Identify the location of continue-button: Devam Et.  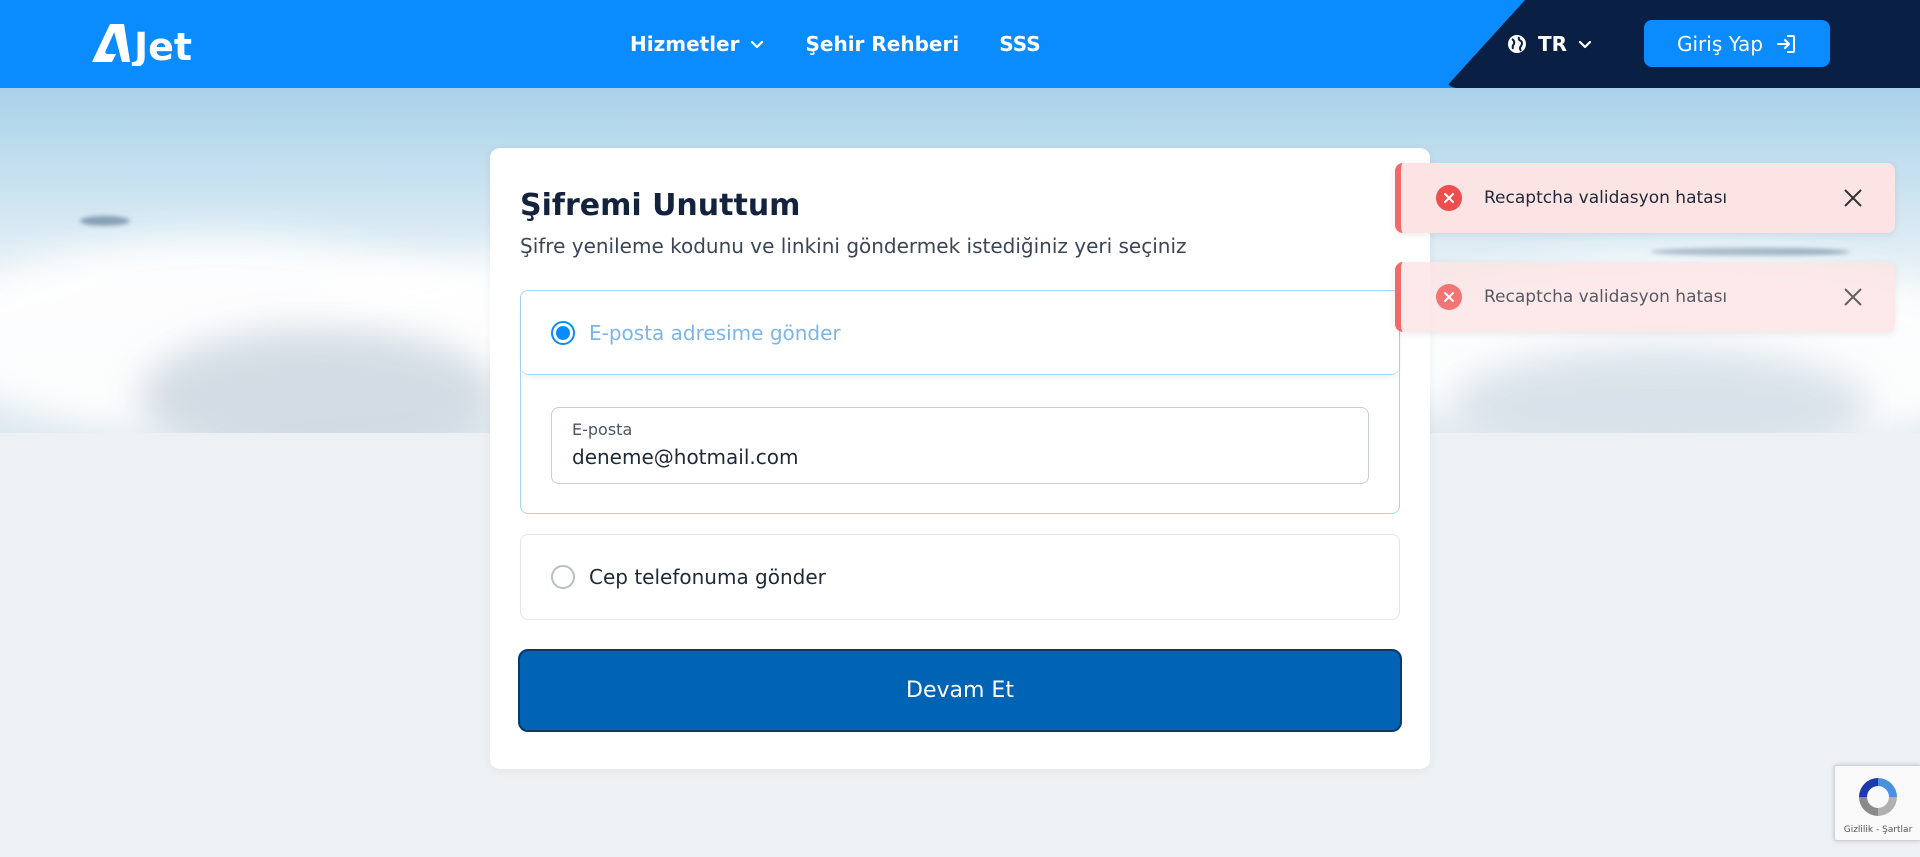
(960, 690).